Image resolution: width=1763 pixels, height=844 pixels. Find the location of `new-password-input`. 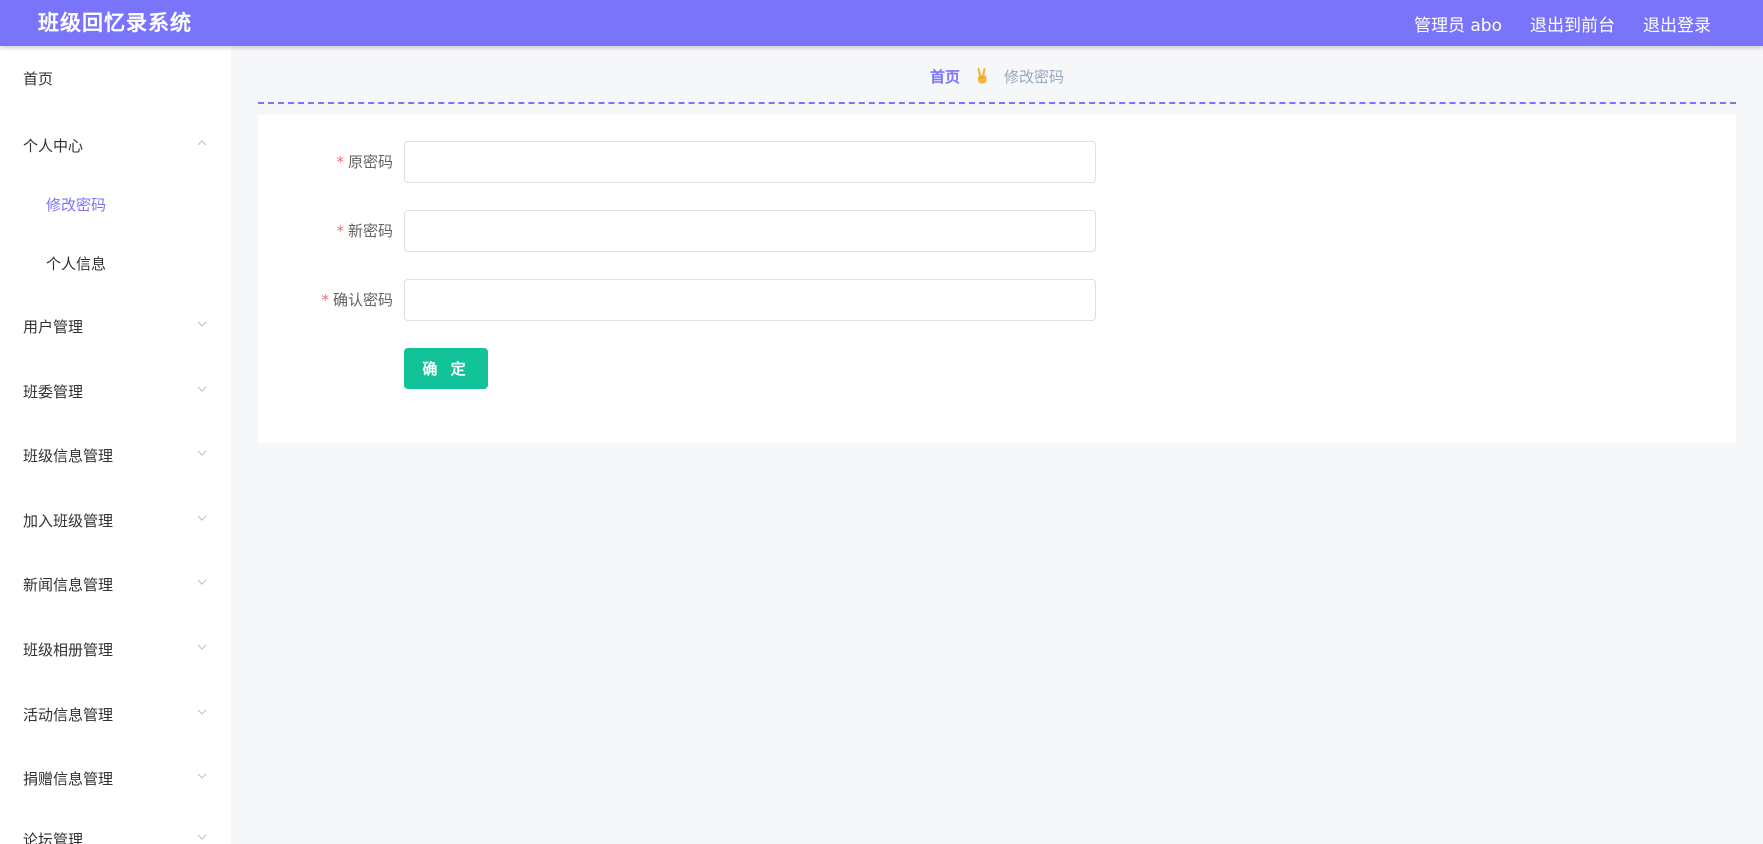

new-password-input is located at coordinates (750, 231).